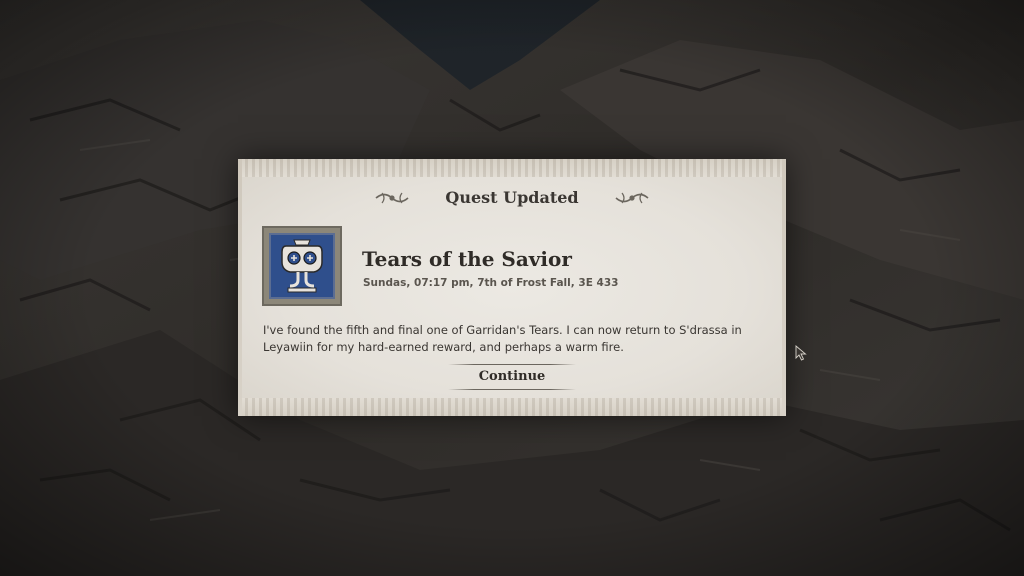 The image size is (1024, 576). I want to click on mouse-cursor-icon, so click(801, 353).